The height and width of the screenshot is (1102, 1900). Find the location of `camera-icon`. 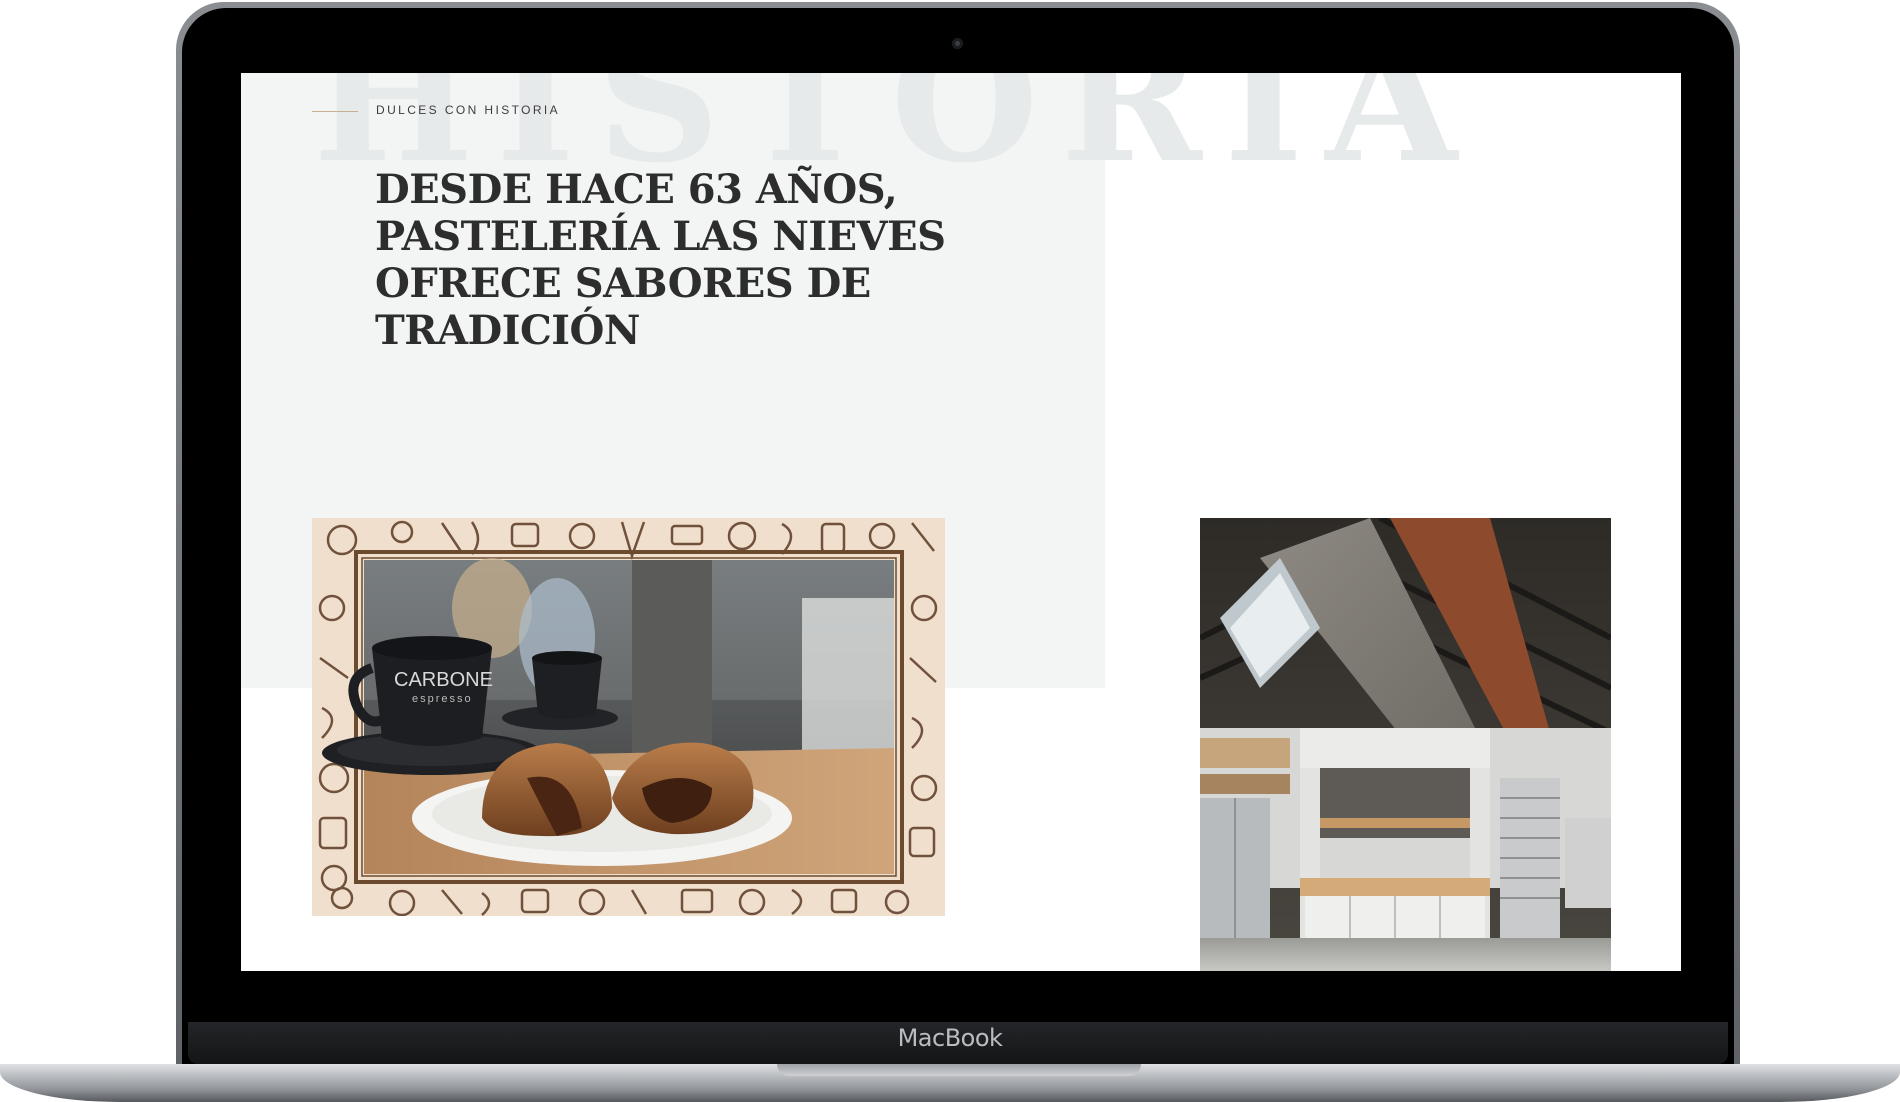

camera-icon is located at coordinates (957, 43).